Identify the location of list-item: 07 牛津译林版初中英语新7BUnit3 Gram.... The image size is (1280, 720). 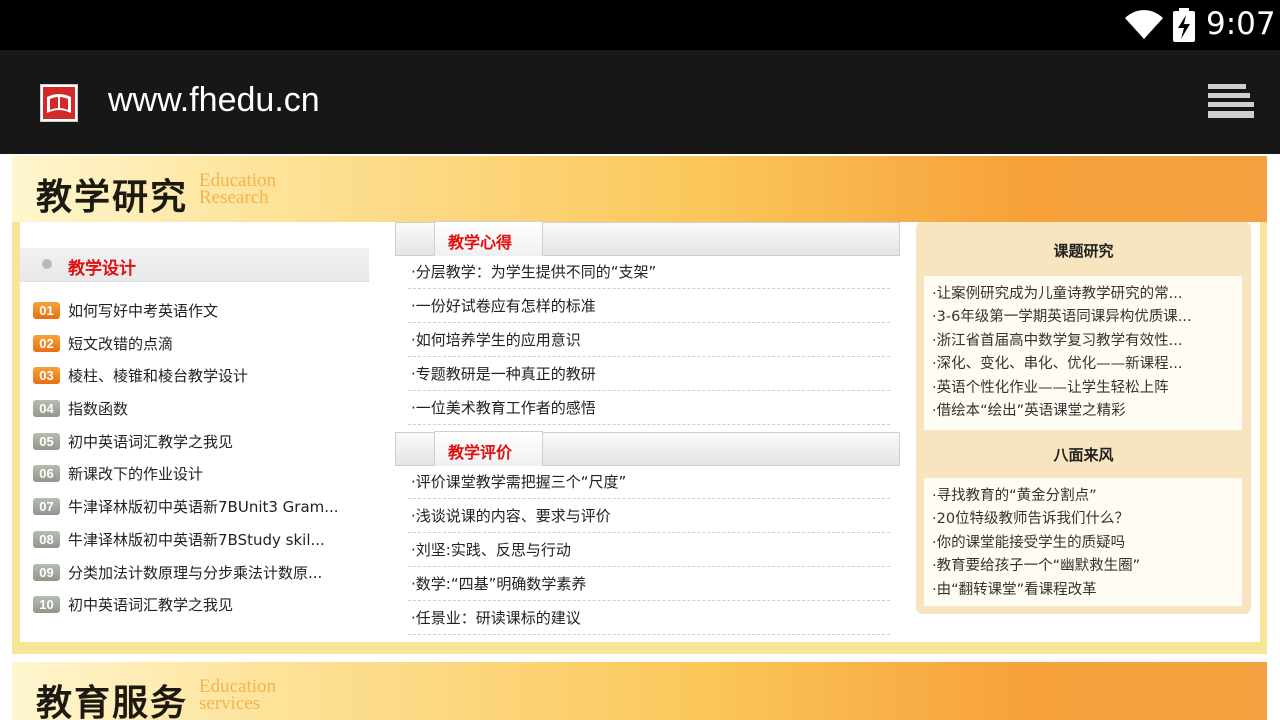
(198, 514).